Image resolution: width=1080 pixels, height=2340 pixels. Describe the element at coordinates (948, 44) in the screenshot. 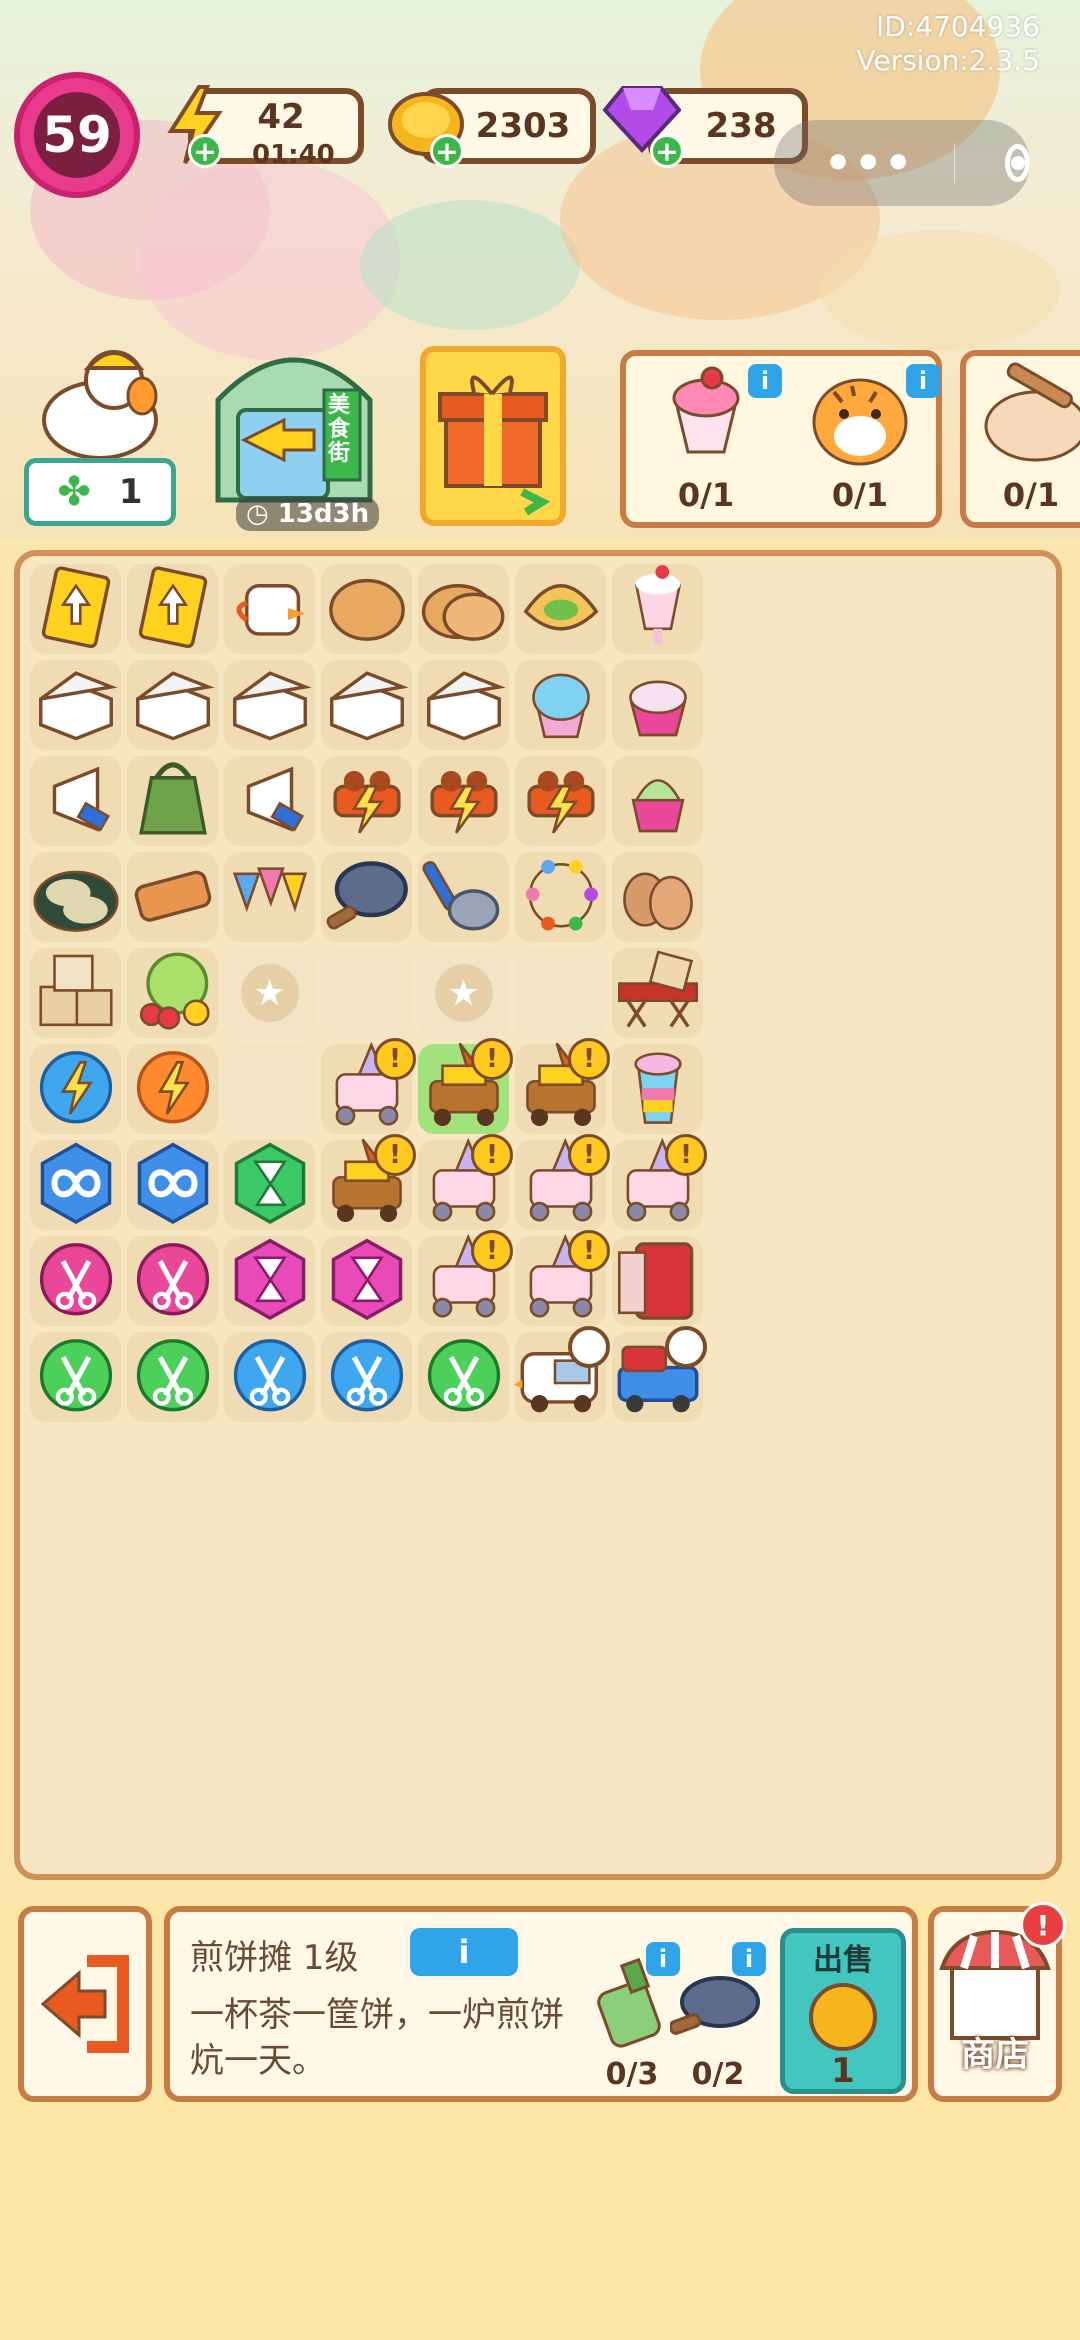

I see `build-info: ID:4704936 Version:2.3.5` at that location.